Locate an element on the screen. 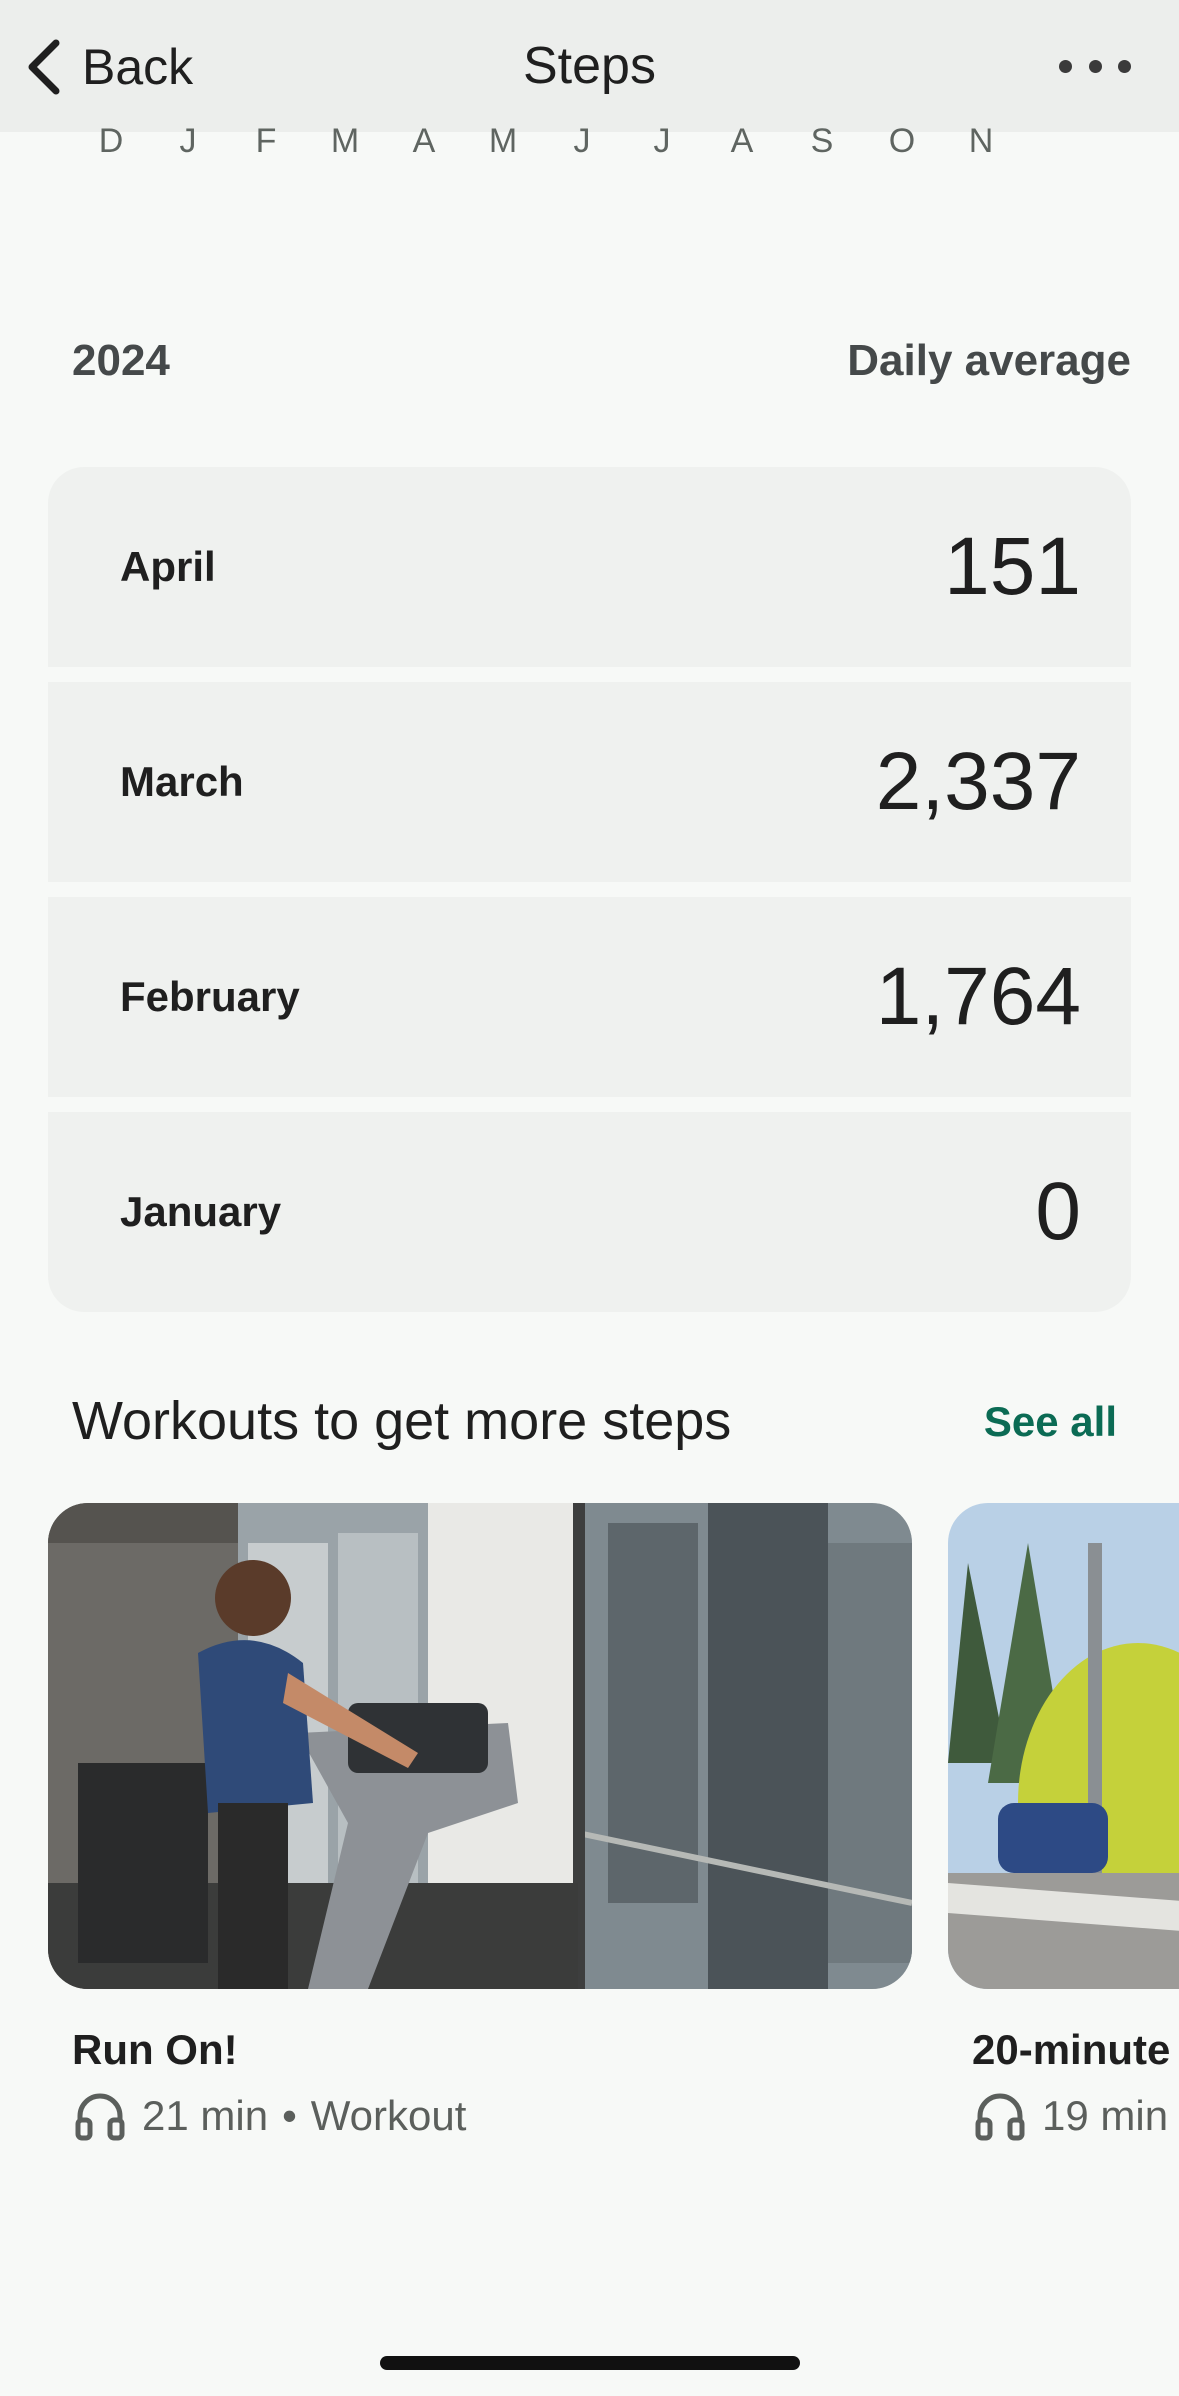 The width and height of the screenshot is (1179, 2396). workout-title: Run On! is located at coordinates (155, 2050).